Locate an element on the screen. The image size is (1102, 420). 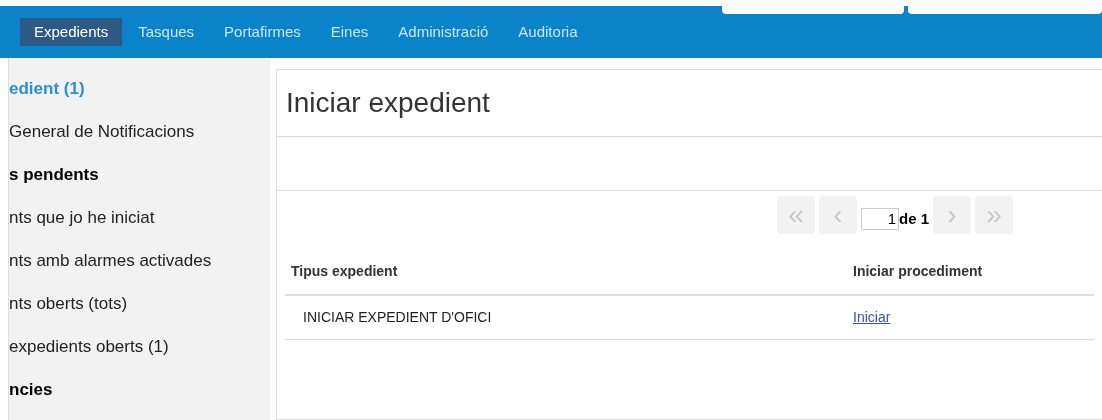
sidebar-item: nts oberts (tots) is located at coordinates (68, 303).